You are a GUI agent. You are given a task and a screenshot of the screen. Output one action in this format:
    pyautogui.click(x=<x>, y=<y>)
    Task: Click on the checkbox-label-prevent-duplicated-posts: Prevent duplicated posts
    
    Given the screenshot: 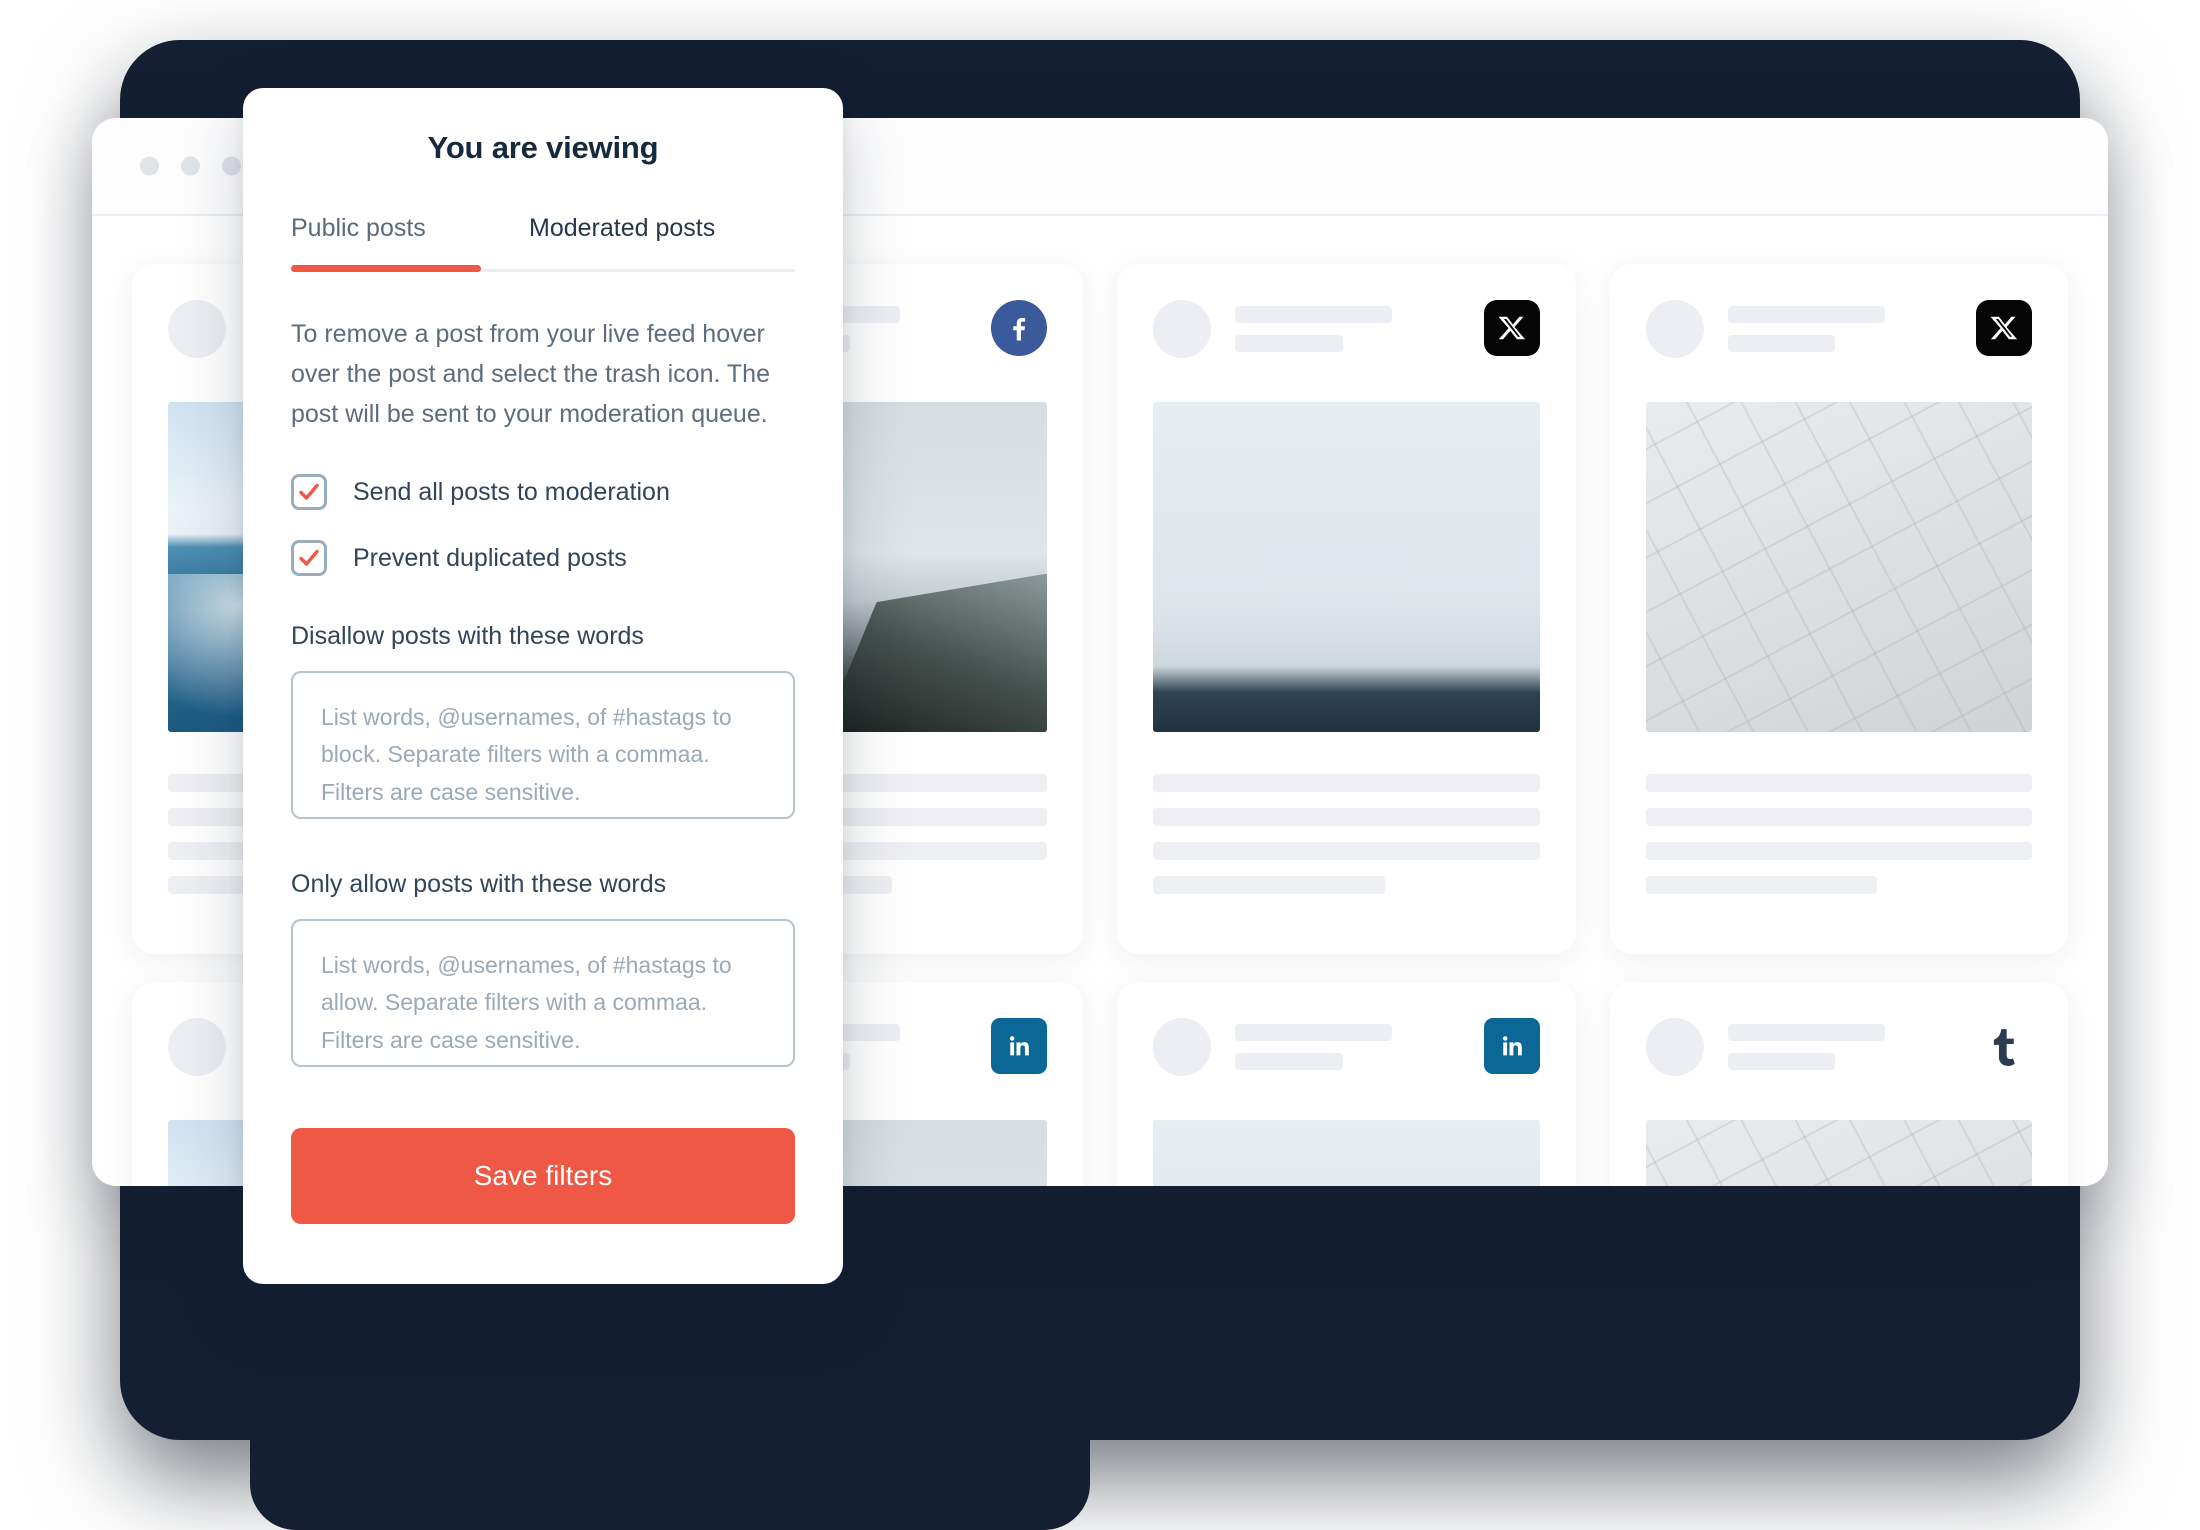 What is the action you would take?
    pyautogui.click(x=490, y=557)
    